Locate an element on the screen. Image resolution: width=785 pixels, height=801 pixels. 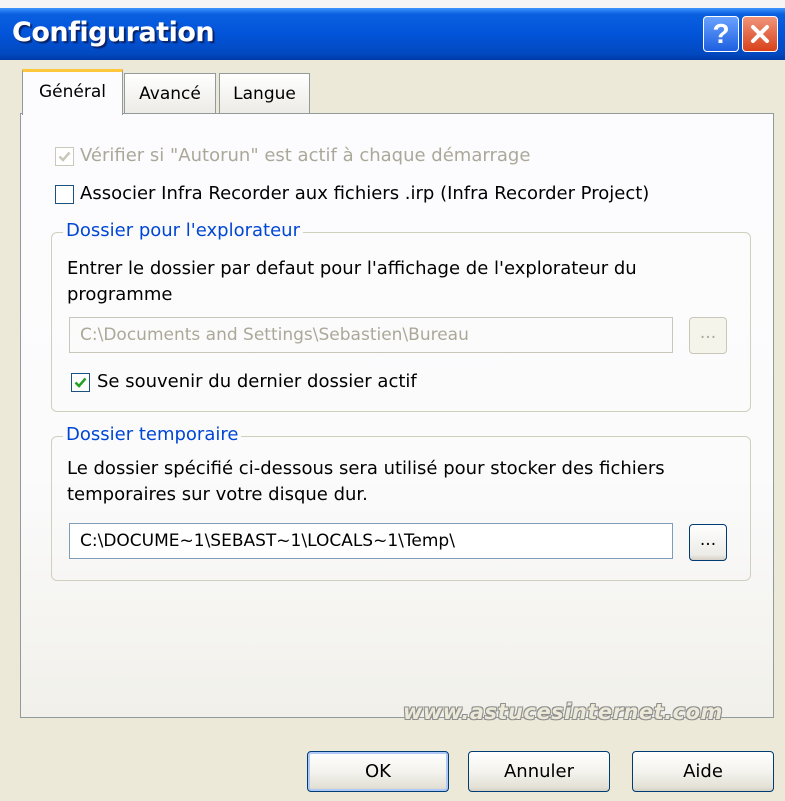
tab-general: Général is located at coordinates (72, 92).